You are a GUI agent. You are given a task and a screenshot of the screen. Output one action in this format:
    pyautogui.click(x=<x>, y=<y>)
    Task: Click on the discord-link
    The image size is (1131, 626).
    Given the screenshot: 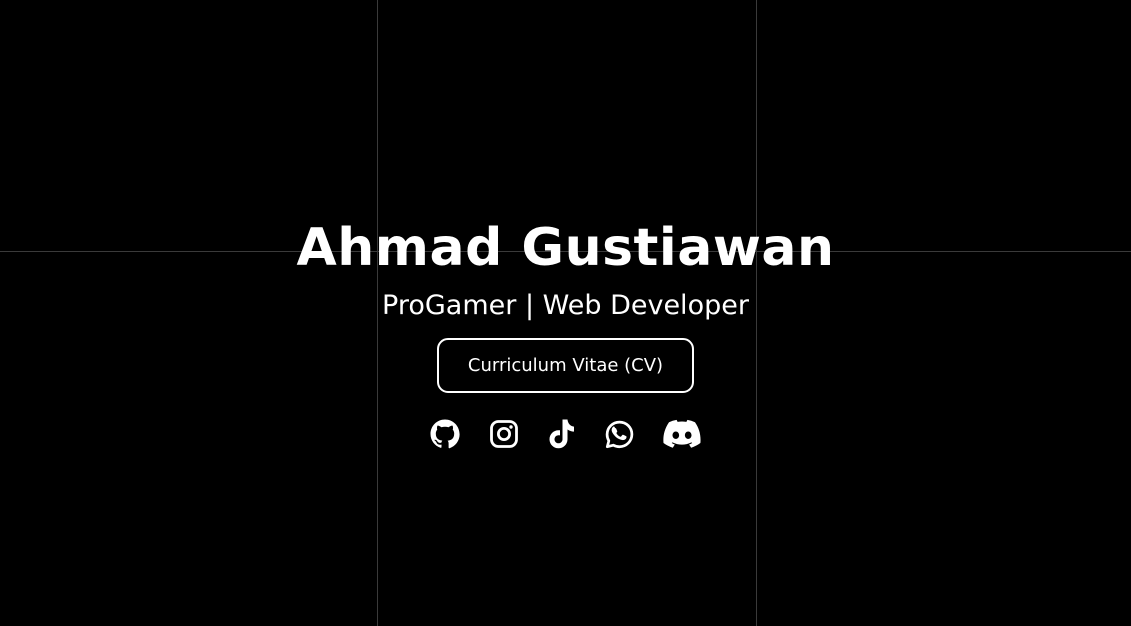 What is the action you would take?
    pyautogui.click(x=682, y=434)
    